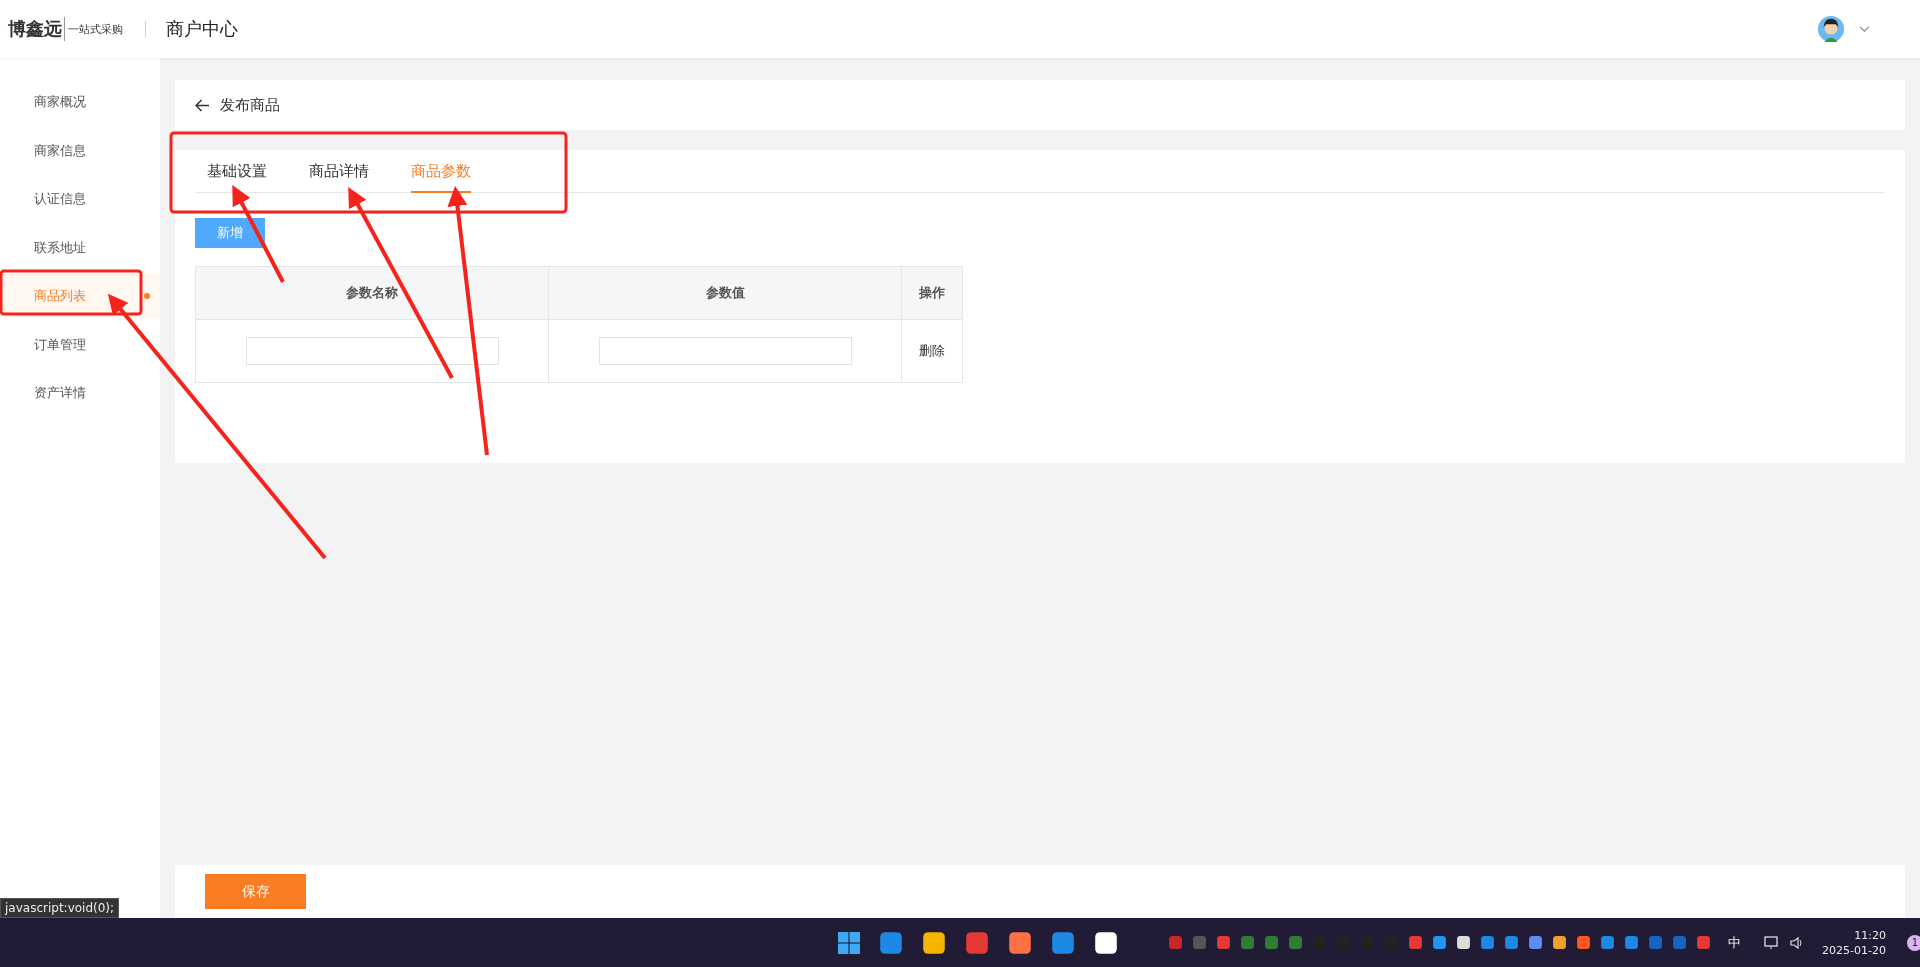 This screenshot has width=1920, height=967. What do you see at coordinates (1797, 942) in the screenshot?
I see `speaker-icon` at bounding box center [1797, 942].